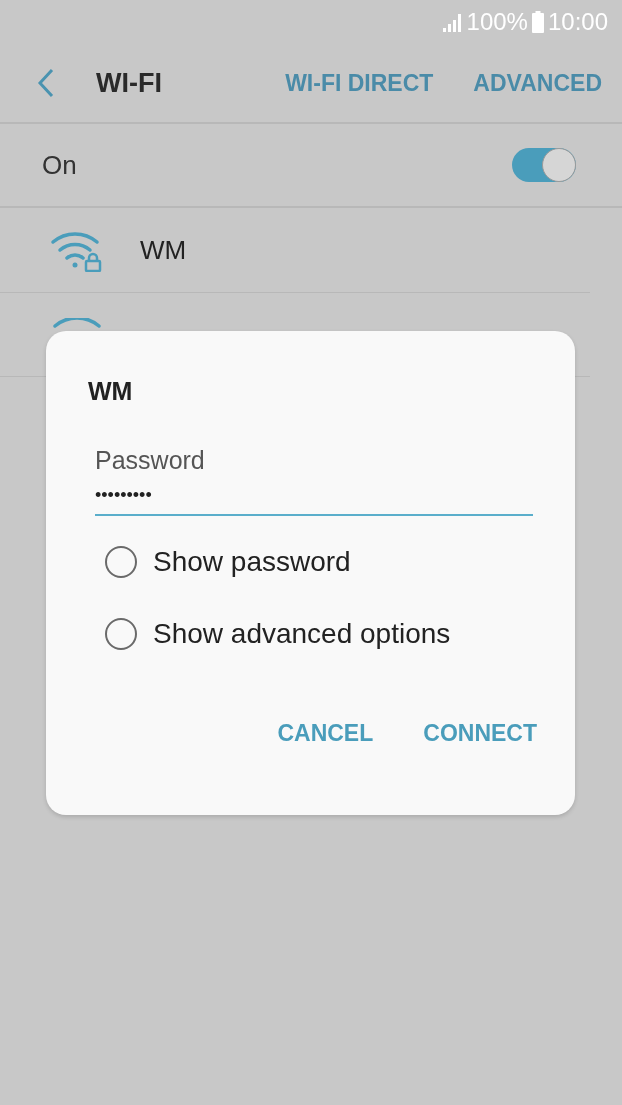  What do you see at coordinates (111, 391) in the screenshot?
I see `dialog-title: WM` at bounding box center [111, 391].